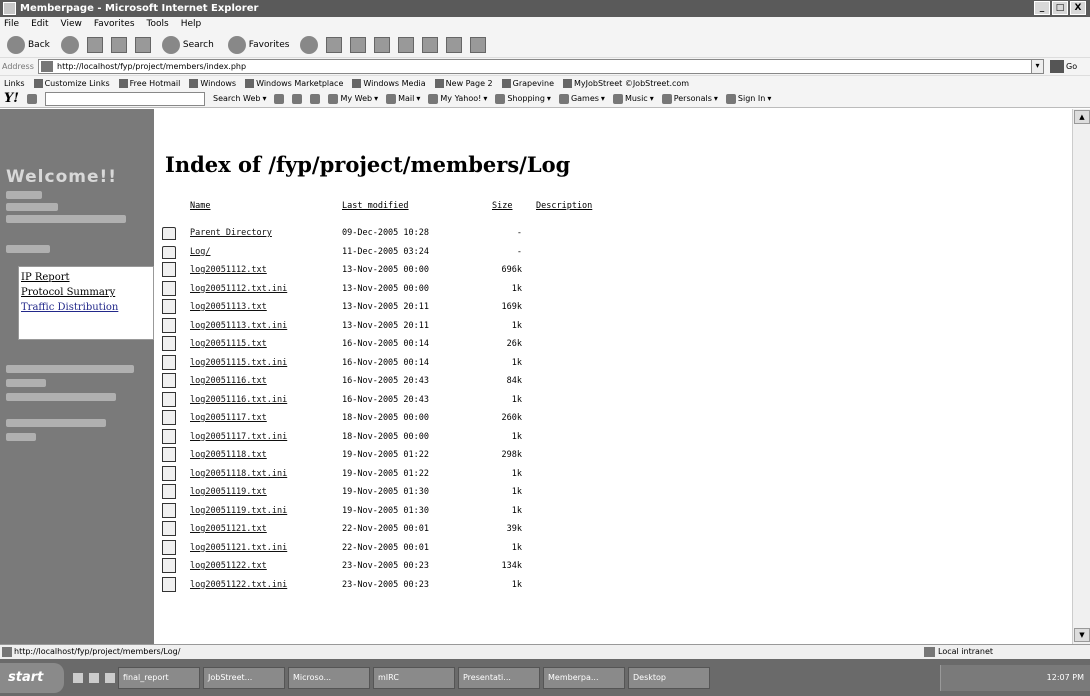 The width and height of the screenshot is (1090, 696). Describe the element at coordinates (212, 83) in the screenshot. I see `link-windows: Windows` at that location.